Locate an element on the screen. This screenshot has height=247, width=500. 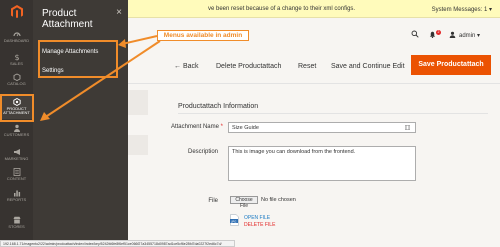
divider is located at coordinates (314, 83).